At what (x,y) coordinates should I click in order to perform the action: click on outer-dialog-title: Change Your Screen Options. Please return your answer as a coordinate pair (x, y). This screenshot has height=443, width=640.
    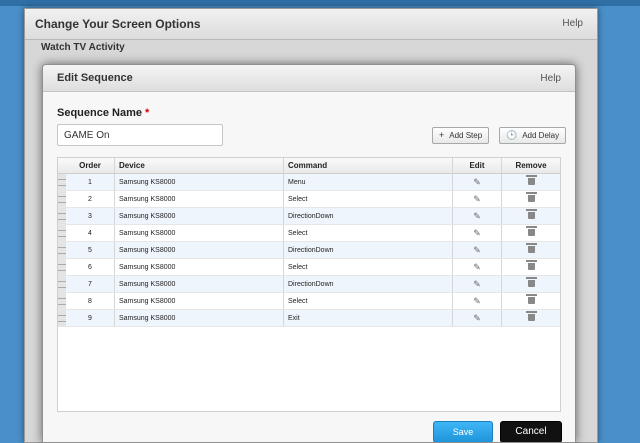
    Looking at the image, I should click on (118, 24).